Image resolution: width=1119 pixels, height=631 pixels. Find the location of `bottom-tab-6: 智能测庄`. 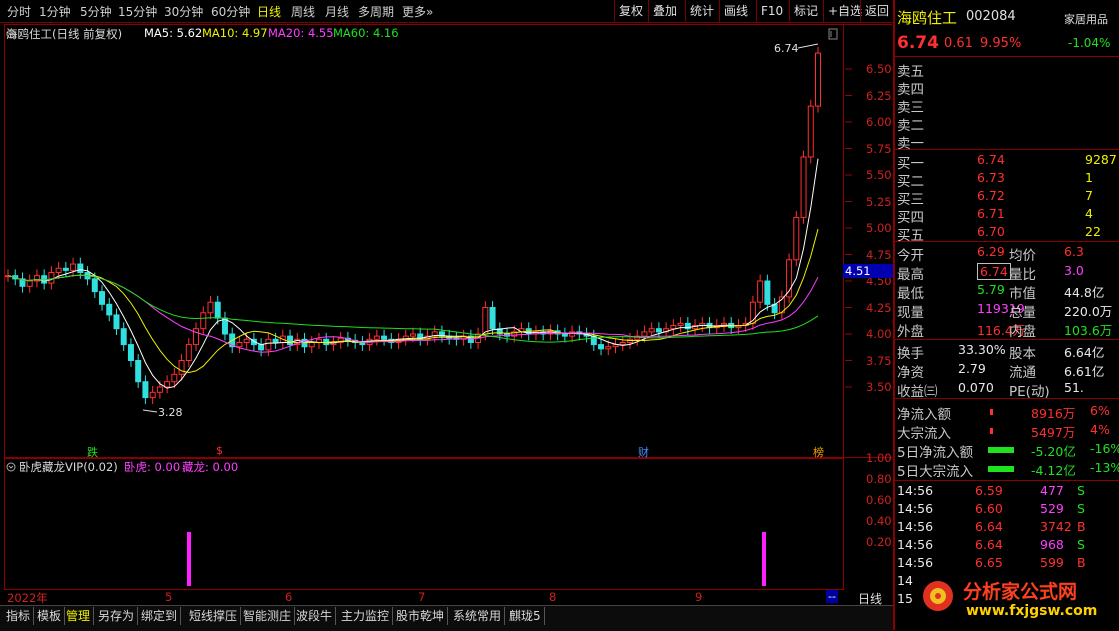

bottom-tab-6: 智能测庄 is located at coordinates (268, 616).